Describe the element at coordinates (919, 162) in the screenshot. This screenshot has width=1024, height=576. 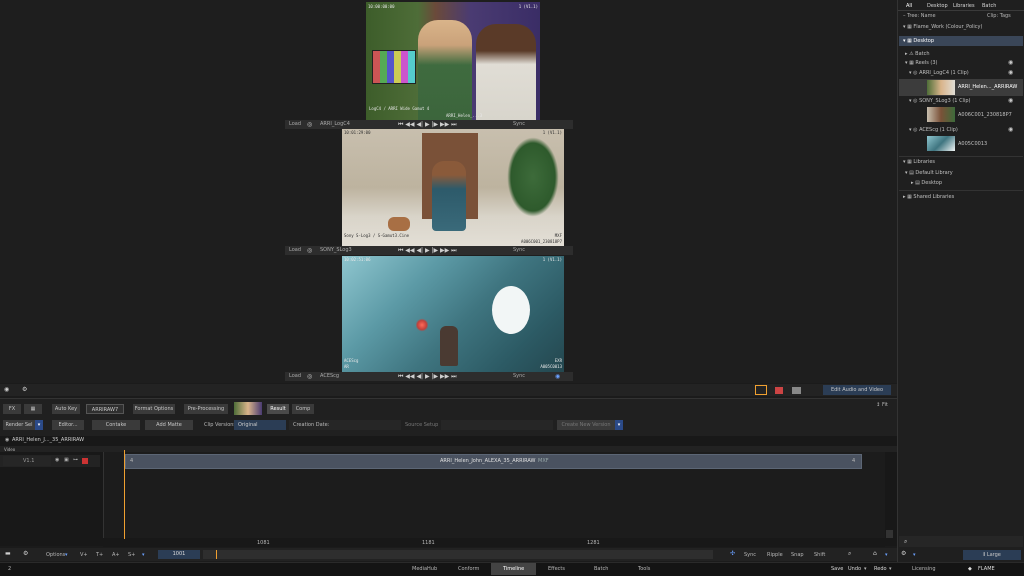
I see `libraries-item: ▾ ▦ Libraries` at that location.